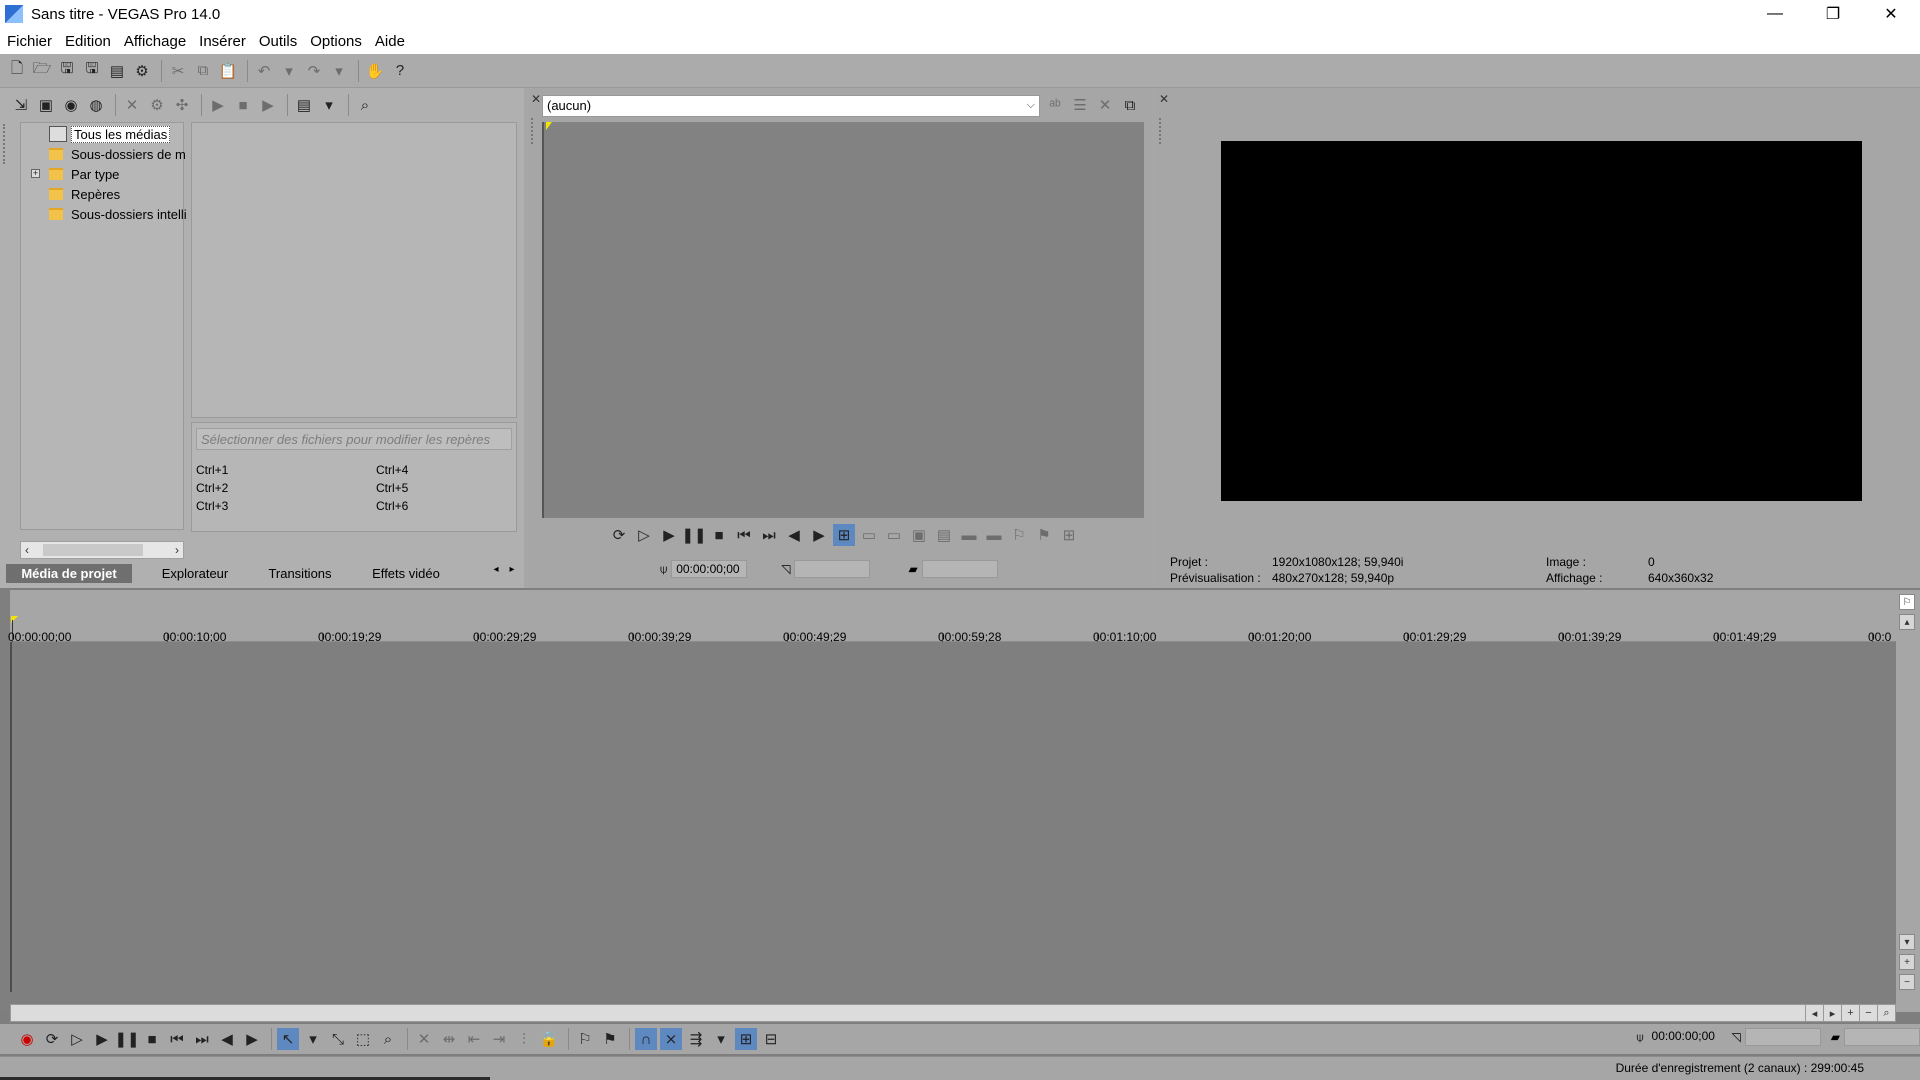 This screenshot has height=1080, width=1920. What do you see at coordinates (919, 535) in the screenshot?
I see `fit-icon: ▣` at bounding box center [919, 535].